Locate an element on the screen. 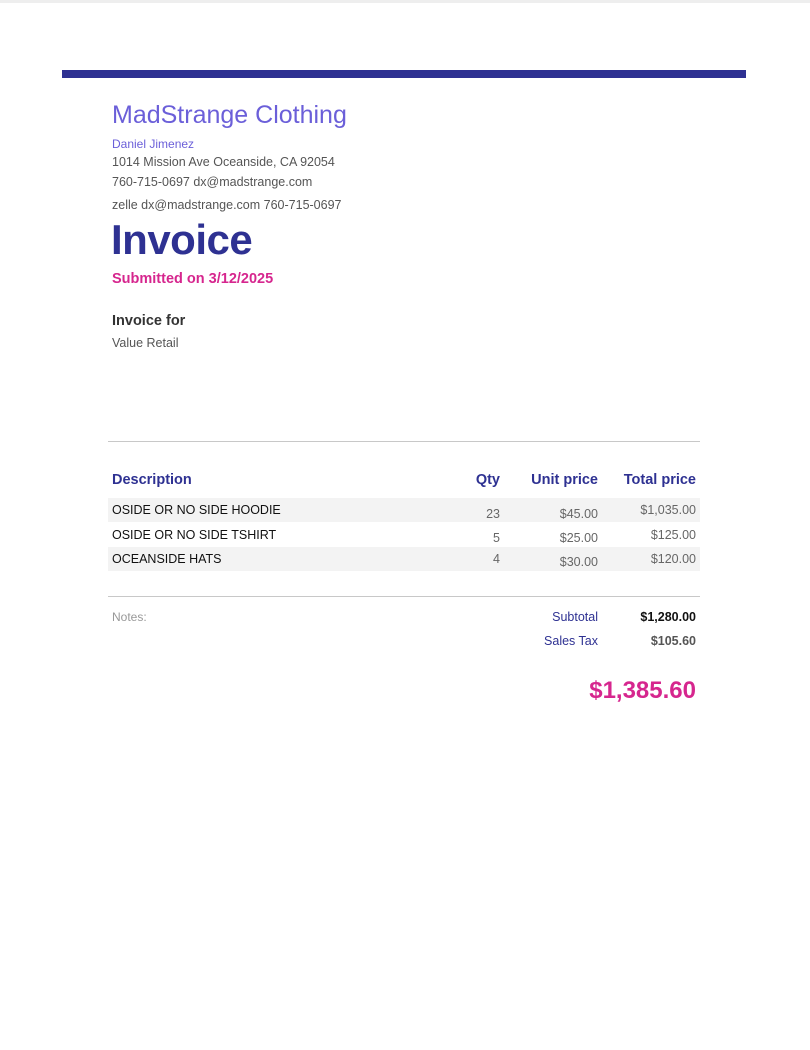  grand-total: $1,385.60 is located at coordinates (642, 690).